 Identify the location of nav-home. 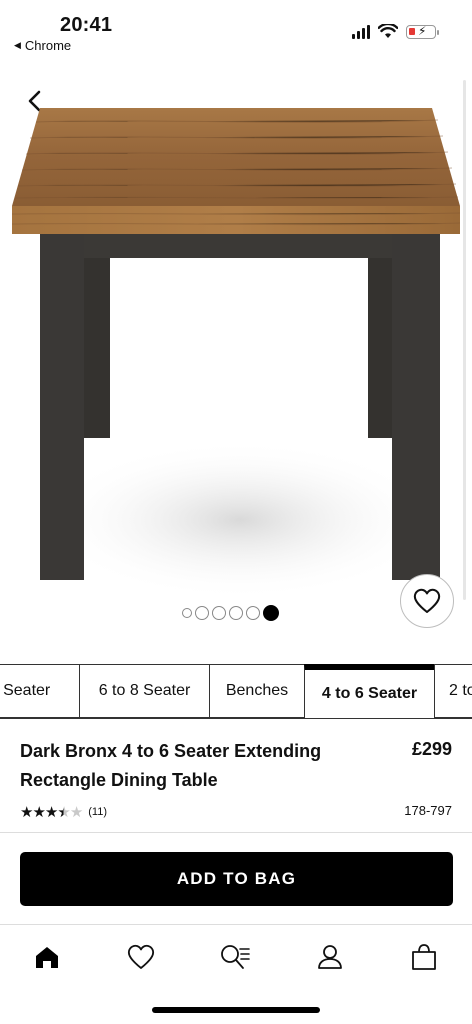
(47, 957).